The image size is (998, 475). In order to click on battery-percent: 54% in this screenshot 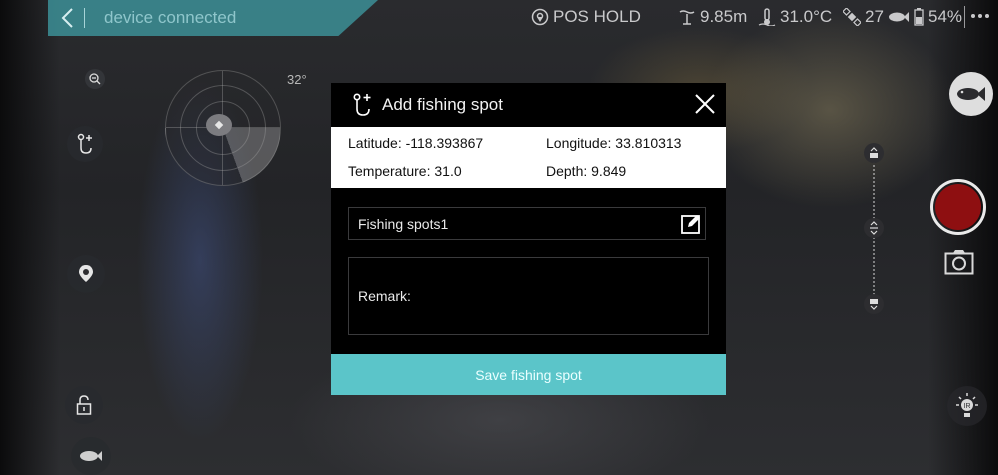, I will do `click(945, 16)`.